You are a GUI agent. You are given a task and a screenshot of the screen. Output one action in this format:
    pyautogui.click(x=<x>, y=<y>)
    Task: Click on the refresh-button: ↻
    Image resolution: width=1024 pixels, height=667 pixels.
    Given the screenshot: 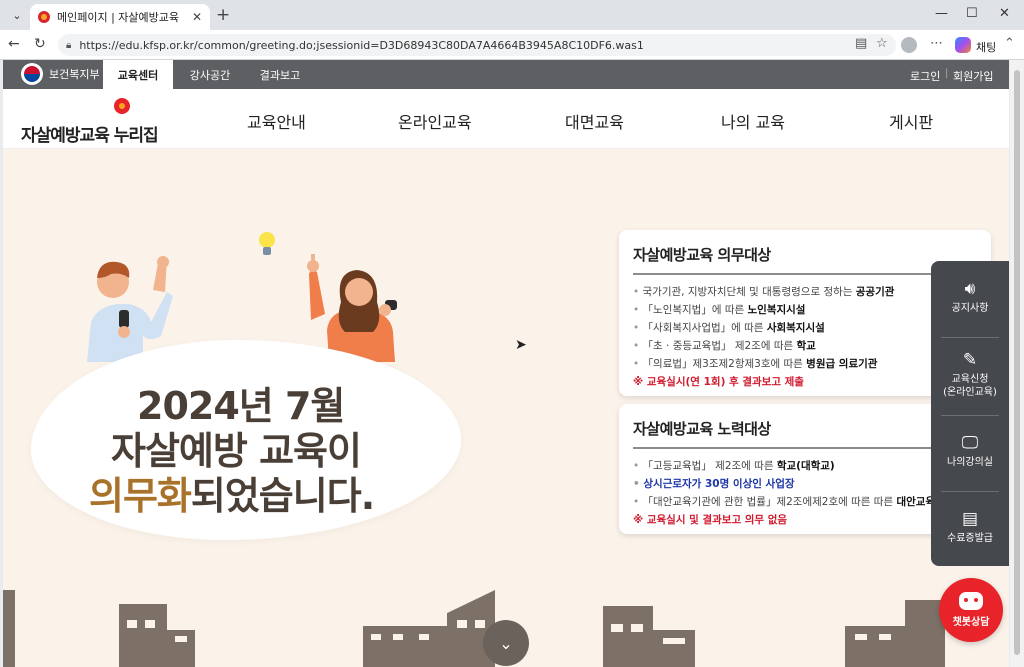 What is the action you would take?
    pyautogui.click(x=40, y=44)
    